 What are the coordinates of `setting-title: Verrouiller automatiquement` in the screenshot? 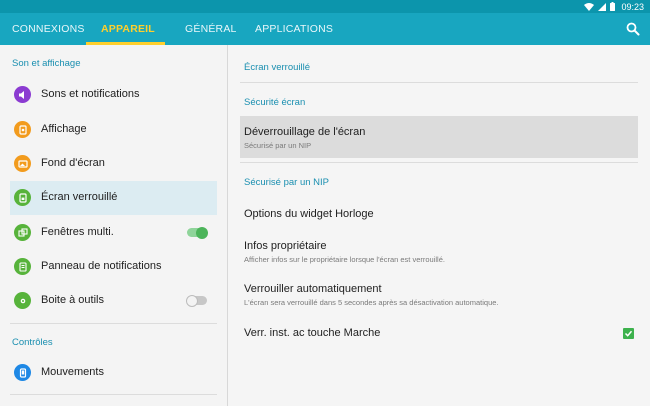 It's located at (313, 289).